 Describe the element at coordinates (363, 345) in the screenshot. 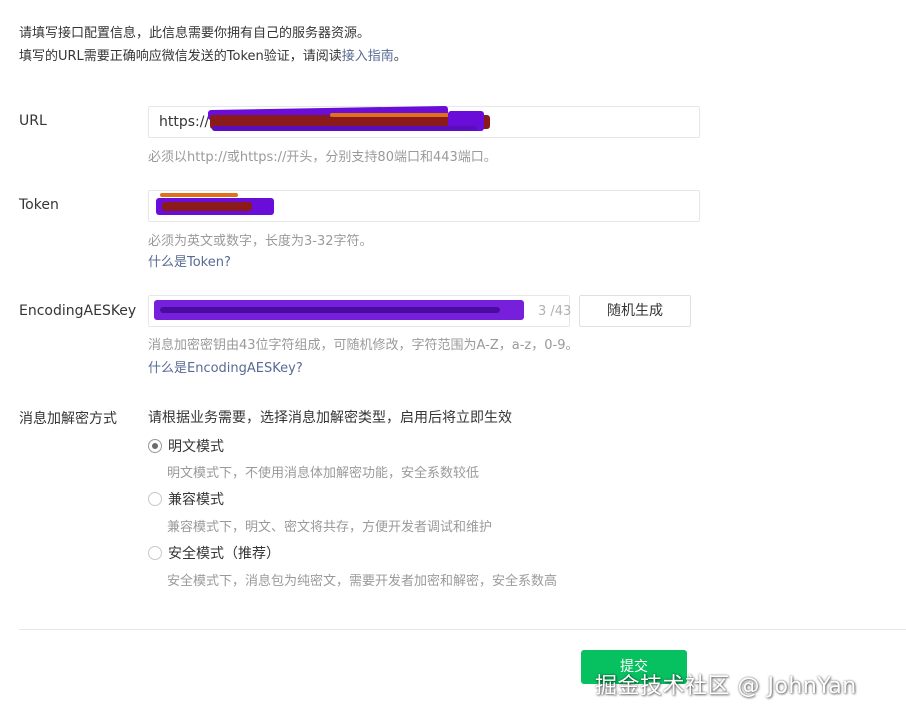

I see `aes-key-hint: 消息加密密钥由43位字符组成，可随机修改，字符范围为A-Z，a-z，0-9。` at that location.